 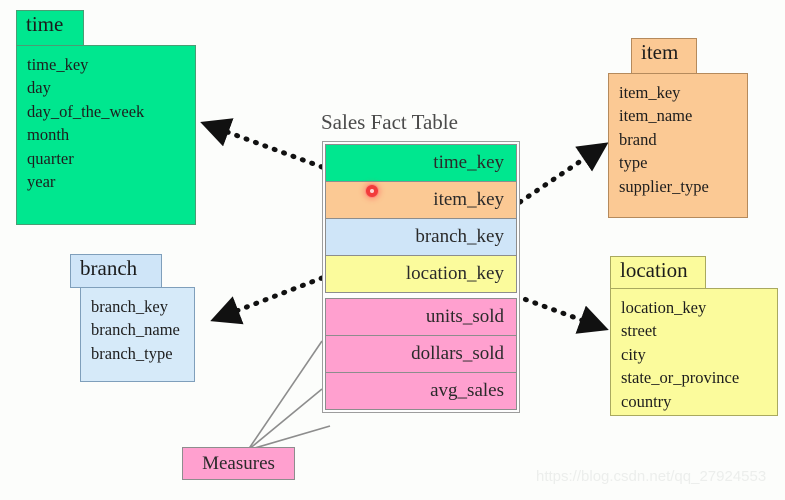 I want to click on dimension-title-location: location, so click(x=658, y=272).